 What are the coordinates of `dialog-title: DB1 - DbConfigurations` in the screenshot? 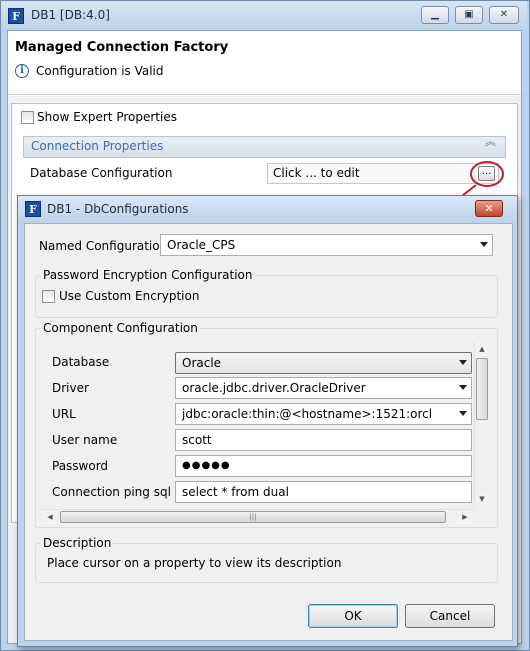 It's located at (118, 209).